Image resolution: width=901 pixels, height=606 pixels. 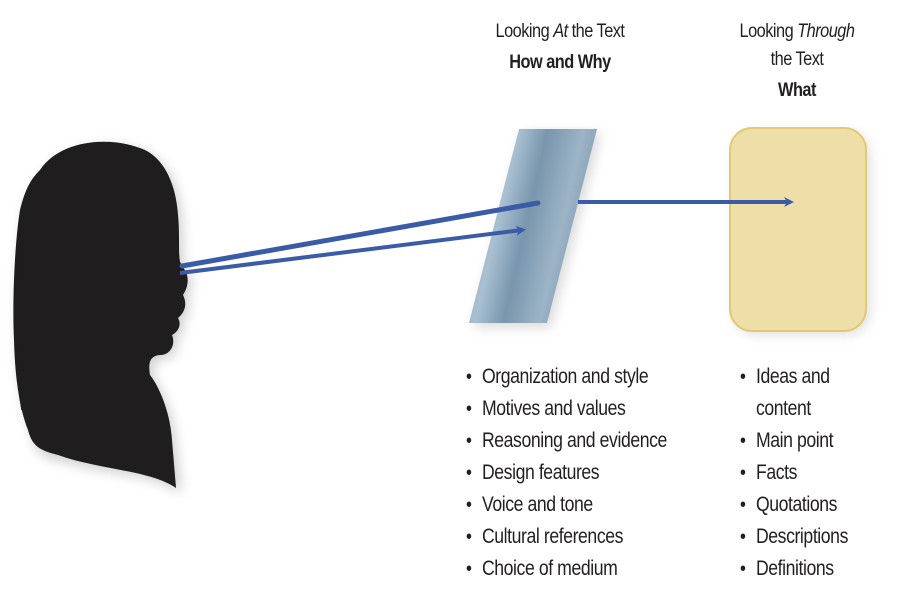 What do you see at coordinates (535, 228) in the screenshot?
I see `glass-panel` at bounding box center [535, 228].